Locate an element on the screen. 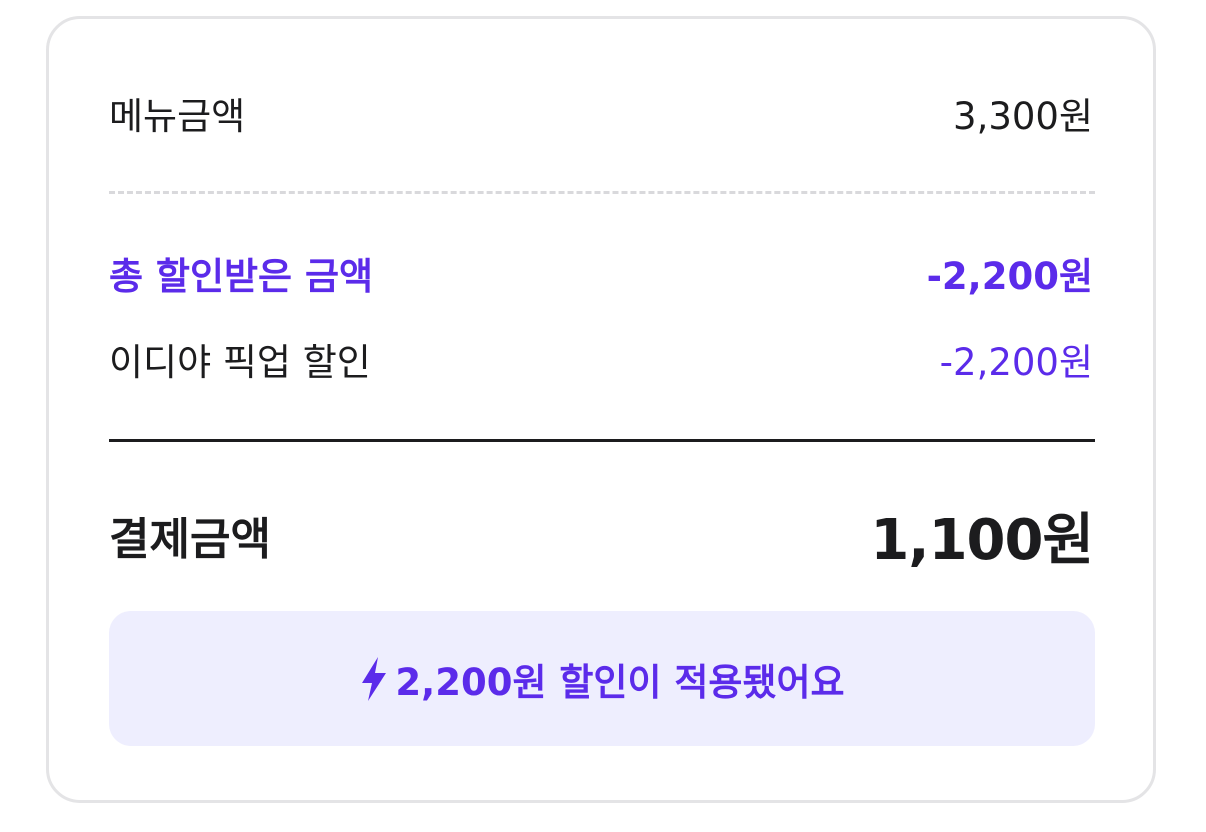 The height and width of the screenshot is (832, 1206). pickup-discount-label: 이디야 픽업 할인 is located at coordinates (240, 362).